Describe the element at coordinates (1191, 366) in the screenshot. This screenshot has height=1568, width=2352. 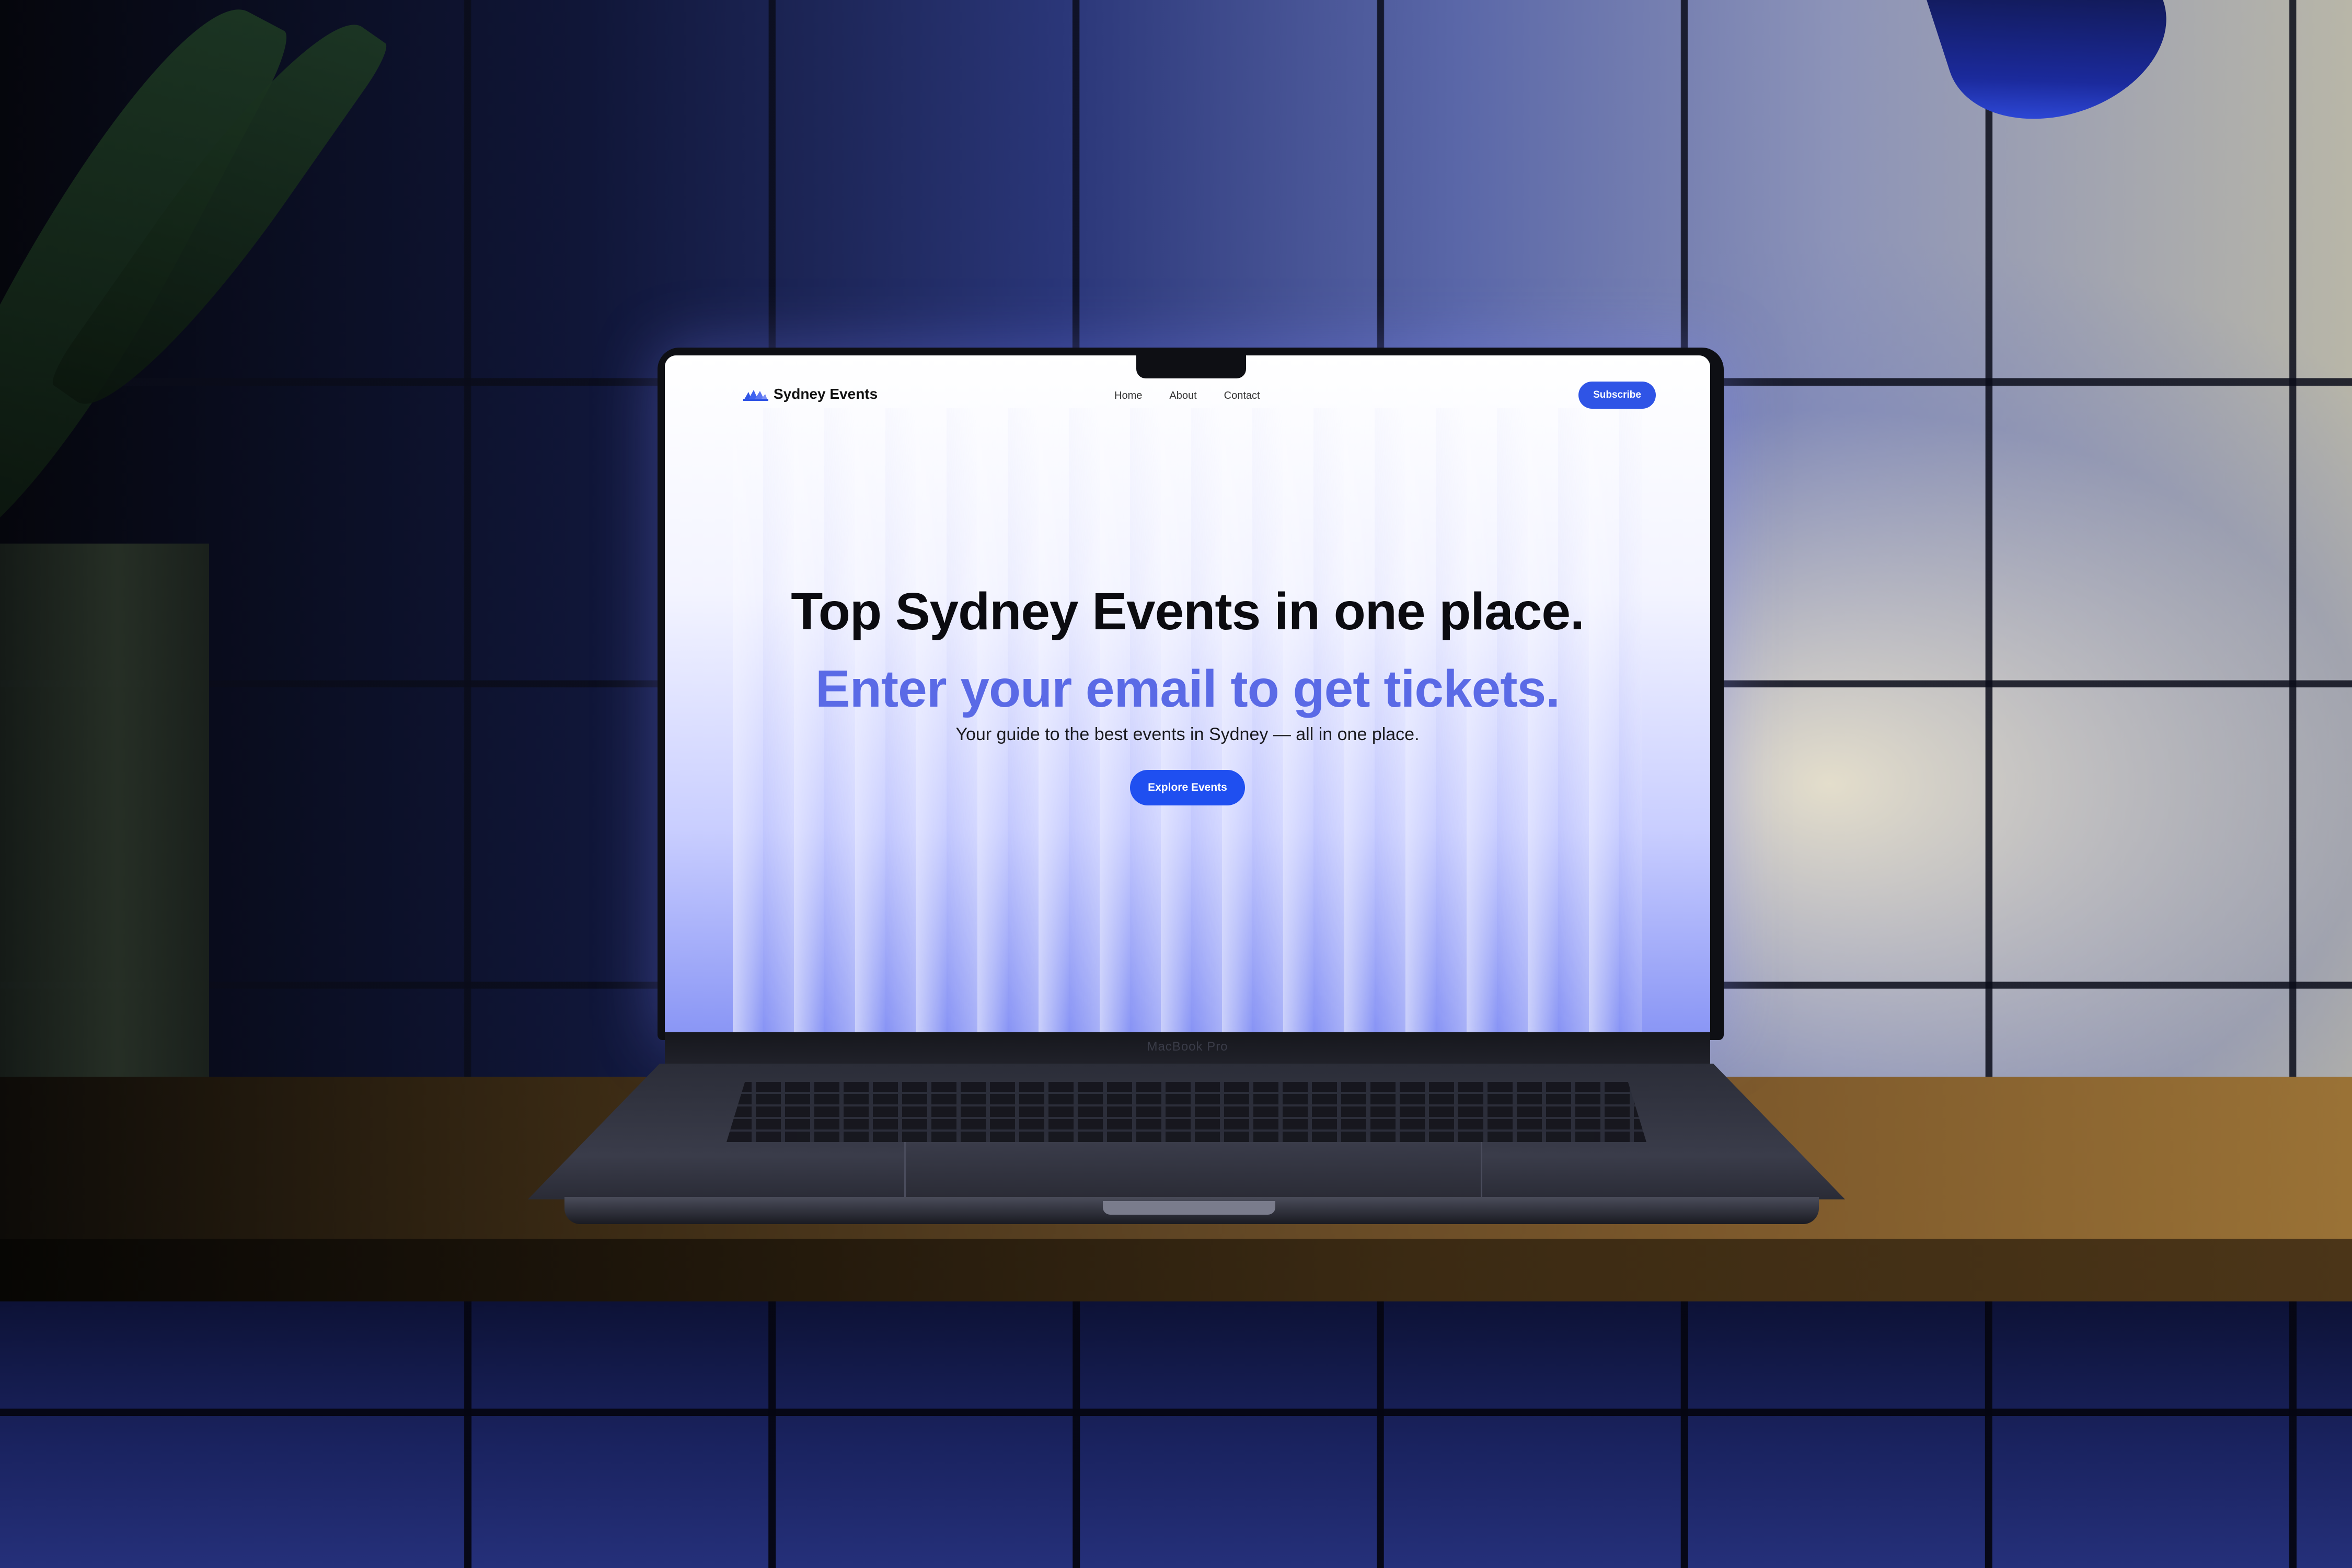
I see `camera-notch` at that location.